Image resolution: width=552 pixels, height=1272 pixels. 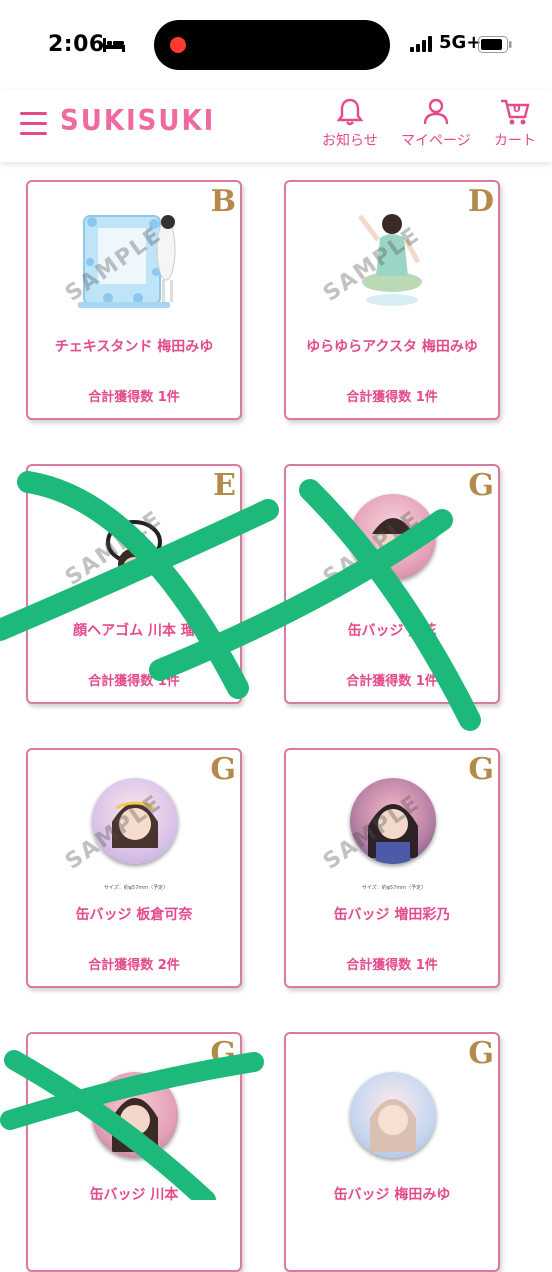 I want to click on product-name: 顔ヘアゴム 川本 瑠, so click(x=134, y=631).